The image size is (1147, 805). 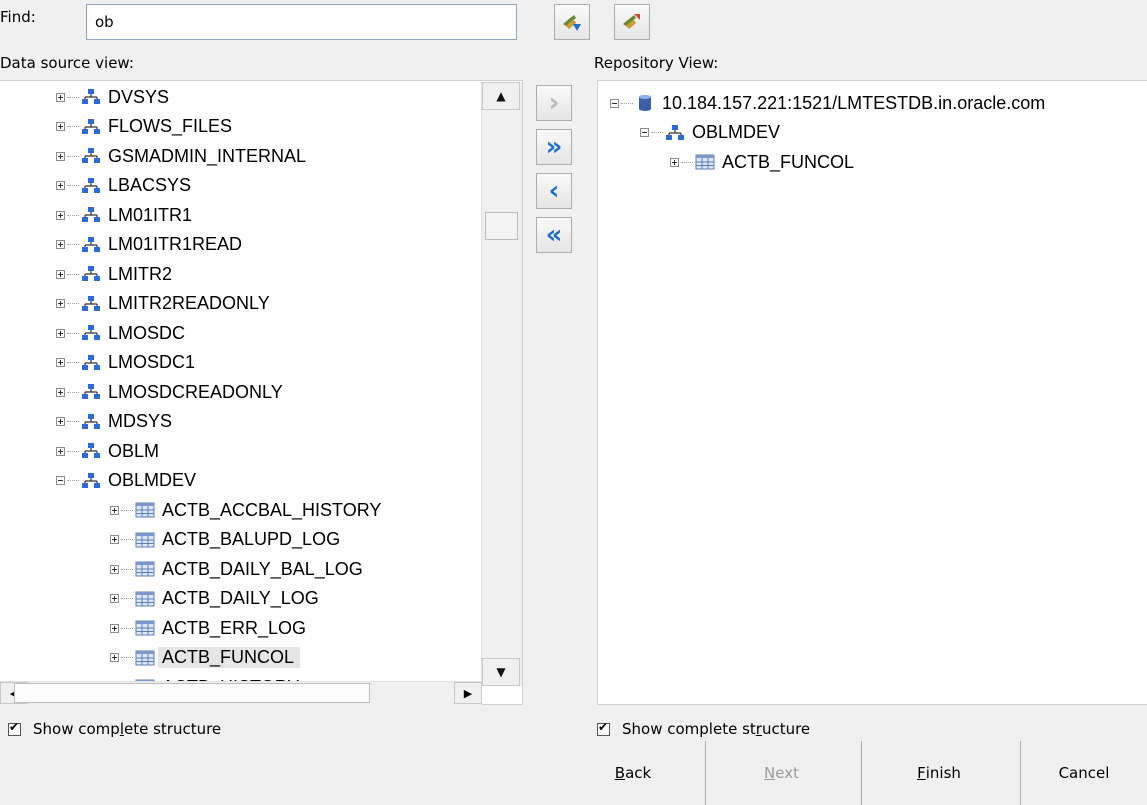 What do you see at coordinates (938, 773) in the screenshot?
I see `finish-button: Finish` at bounding box center [938, 773].